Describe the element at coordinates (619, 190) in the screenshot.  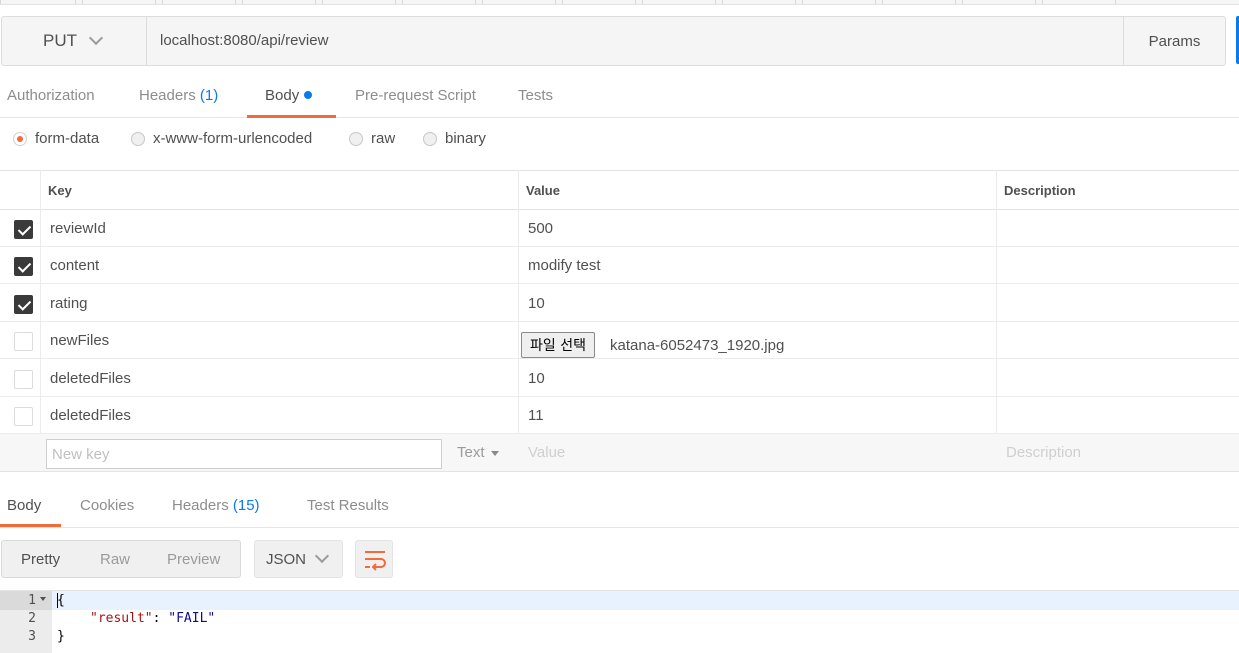
I see `table-header: Key Value Description` at that location.